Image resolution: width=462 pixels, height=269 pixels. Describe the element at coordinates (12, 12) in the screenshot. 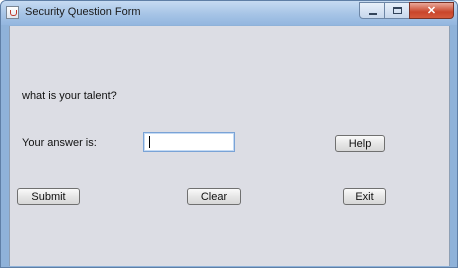

I see `java-cup-icon` at that location.